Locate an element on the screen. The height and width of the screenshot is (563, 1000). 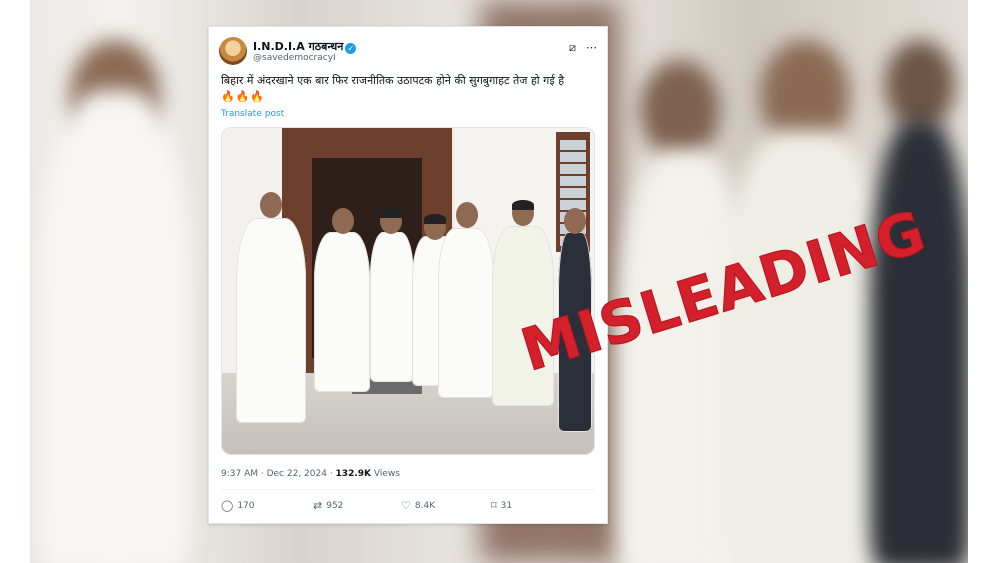
bookmark-button: ⌑ 31 is located at coordinates (501, 505).